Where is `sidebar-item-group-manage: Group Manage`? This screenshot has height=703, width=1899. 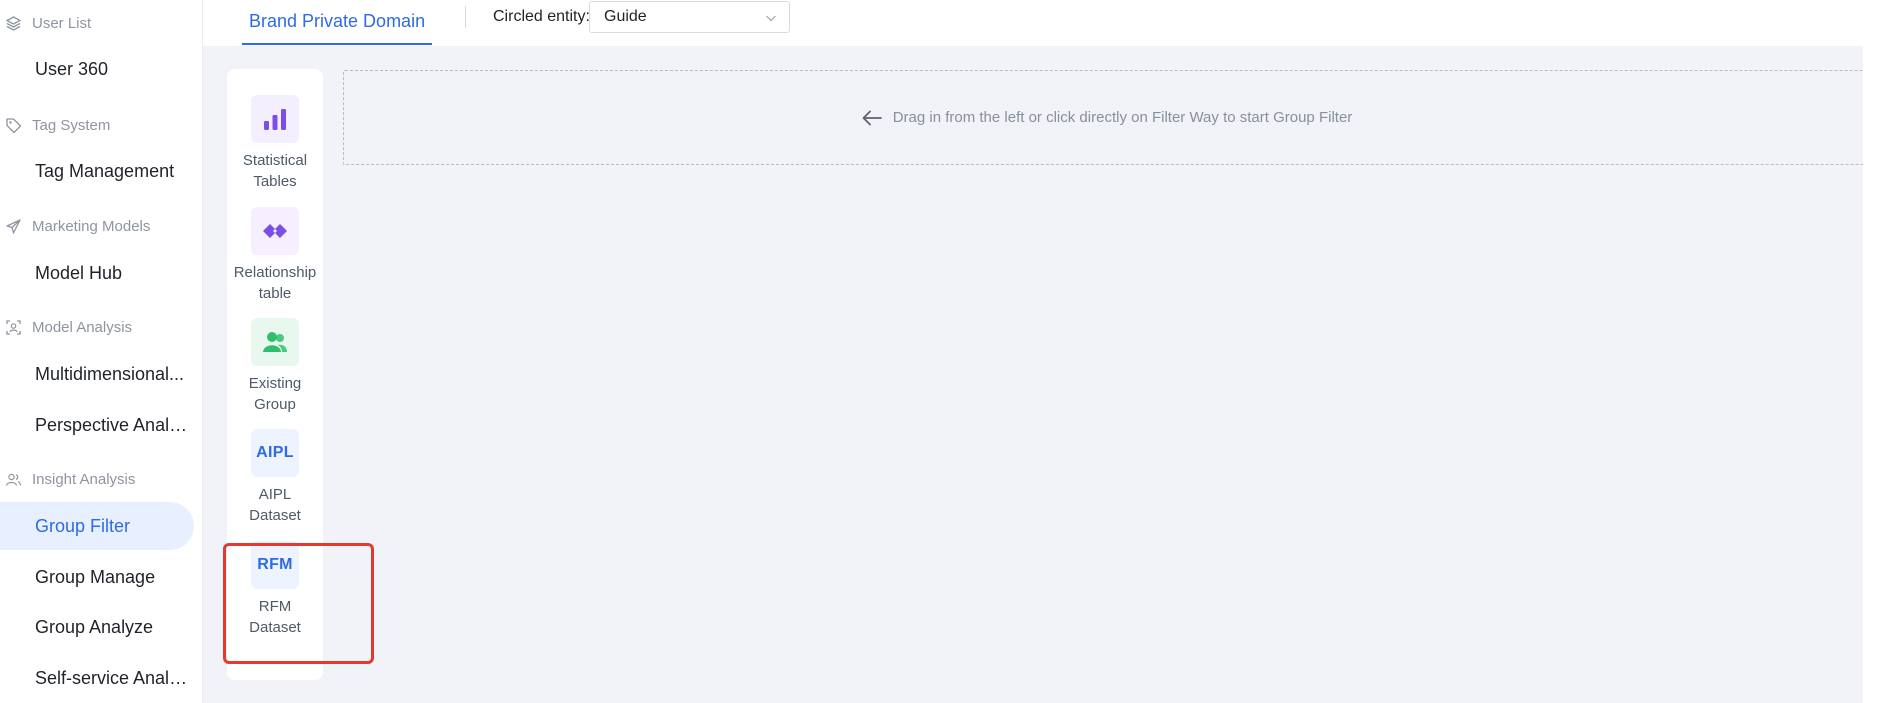 sidebar-item-group-manage: Group Manage is located at coordinates (97, 577).